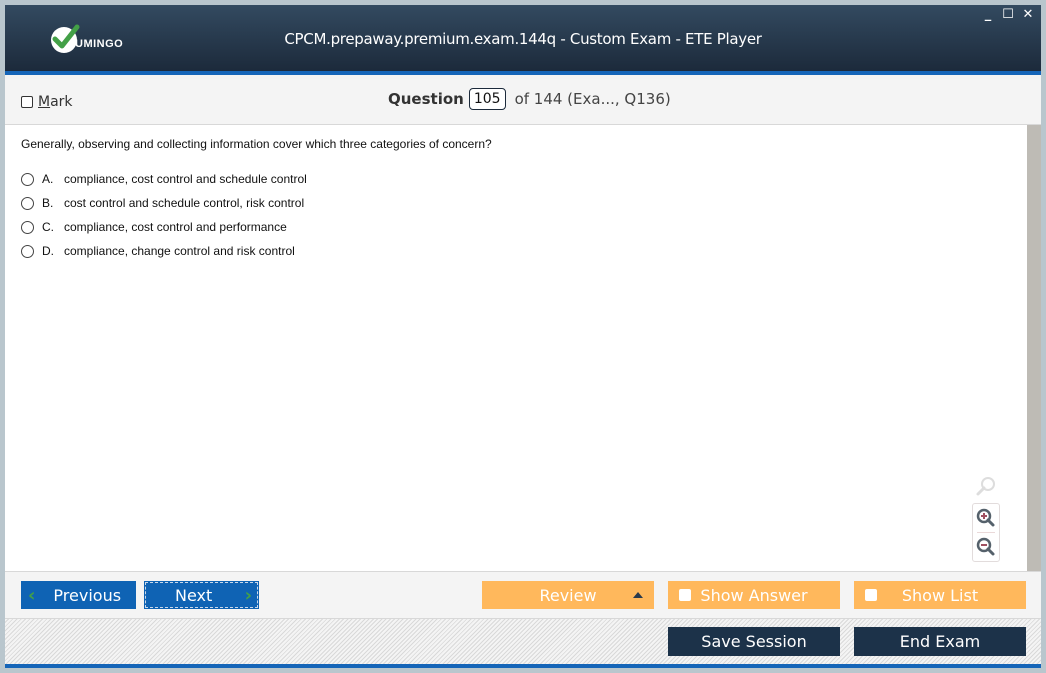  What do you see at coordinates (988, 14) in the screenshot?
I see `minimize-button: _` at bounding box center [988, 14].